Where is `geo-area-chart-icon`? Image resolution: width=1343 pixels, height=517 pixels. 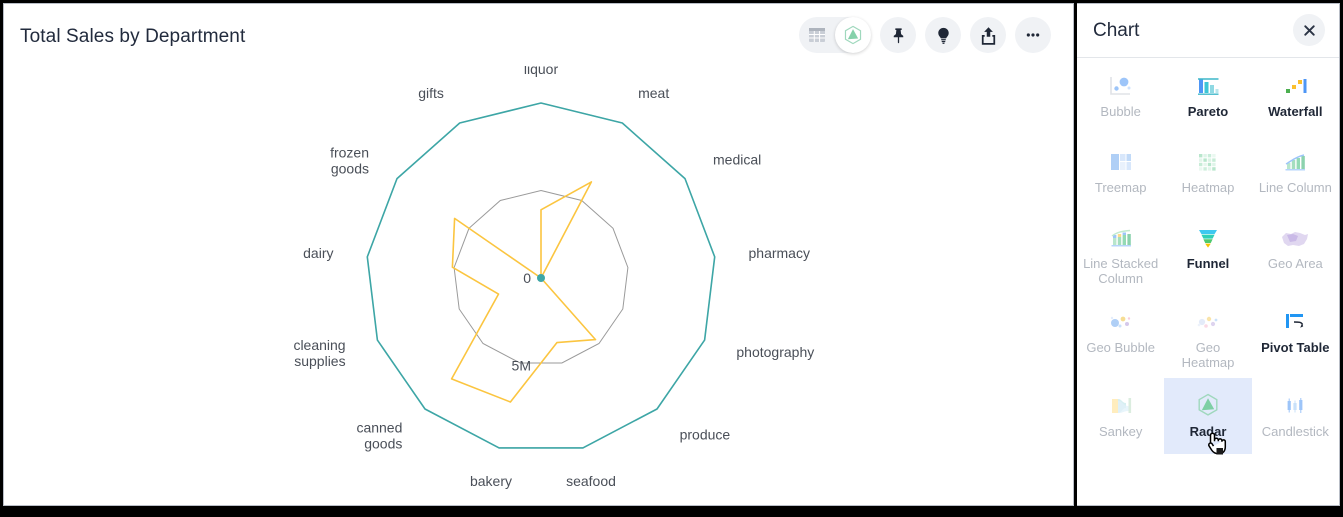 geo-area-chart-icon is located at coordinates (1295, 235).